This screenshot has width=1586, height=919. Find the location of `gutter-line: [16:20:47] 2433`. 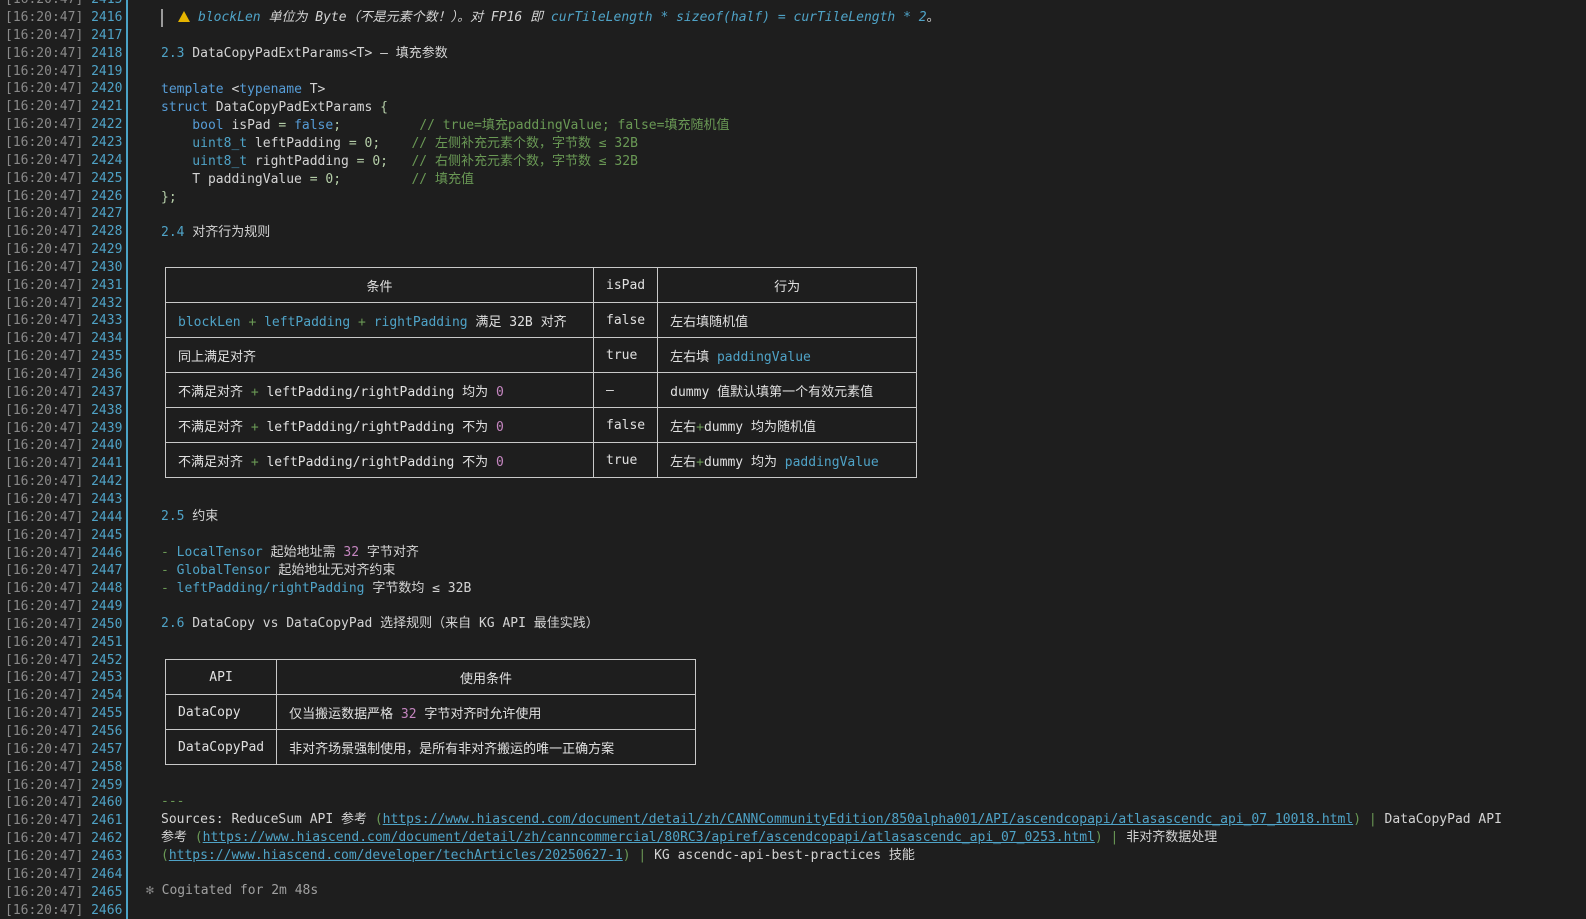

gutter-line: [16:20:47] 2433 is located at coordinates (63, 321).